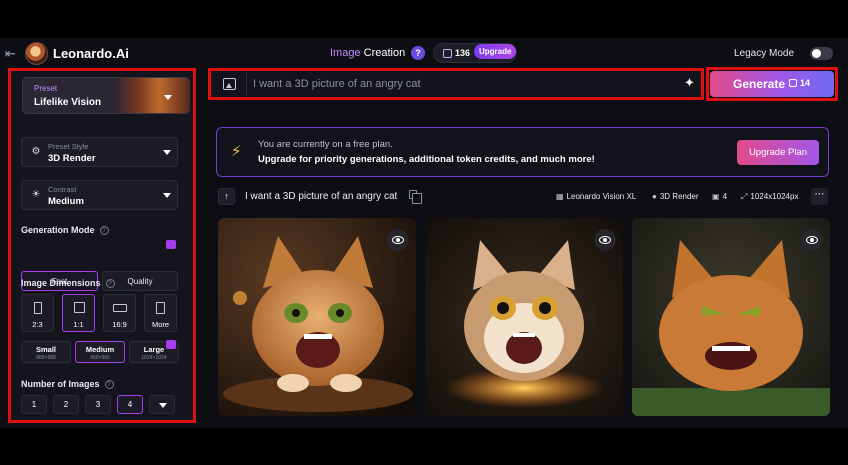 The width and height of the screenshot is (848, 465). What do you see at coordinates (120, 308) in the screenshot?
I see `landscape-shape-icon` at bounding box center [120, 308].